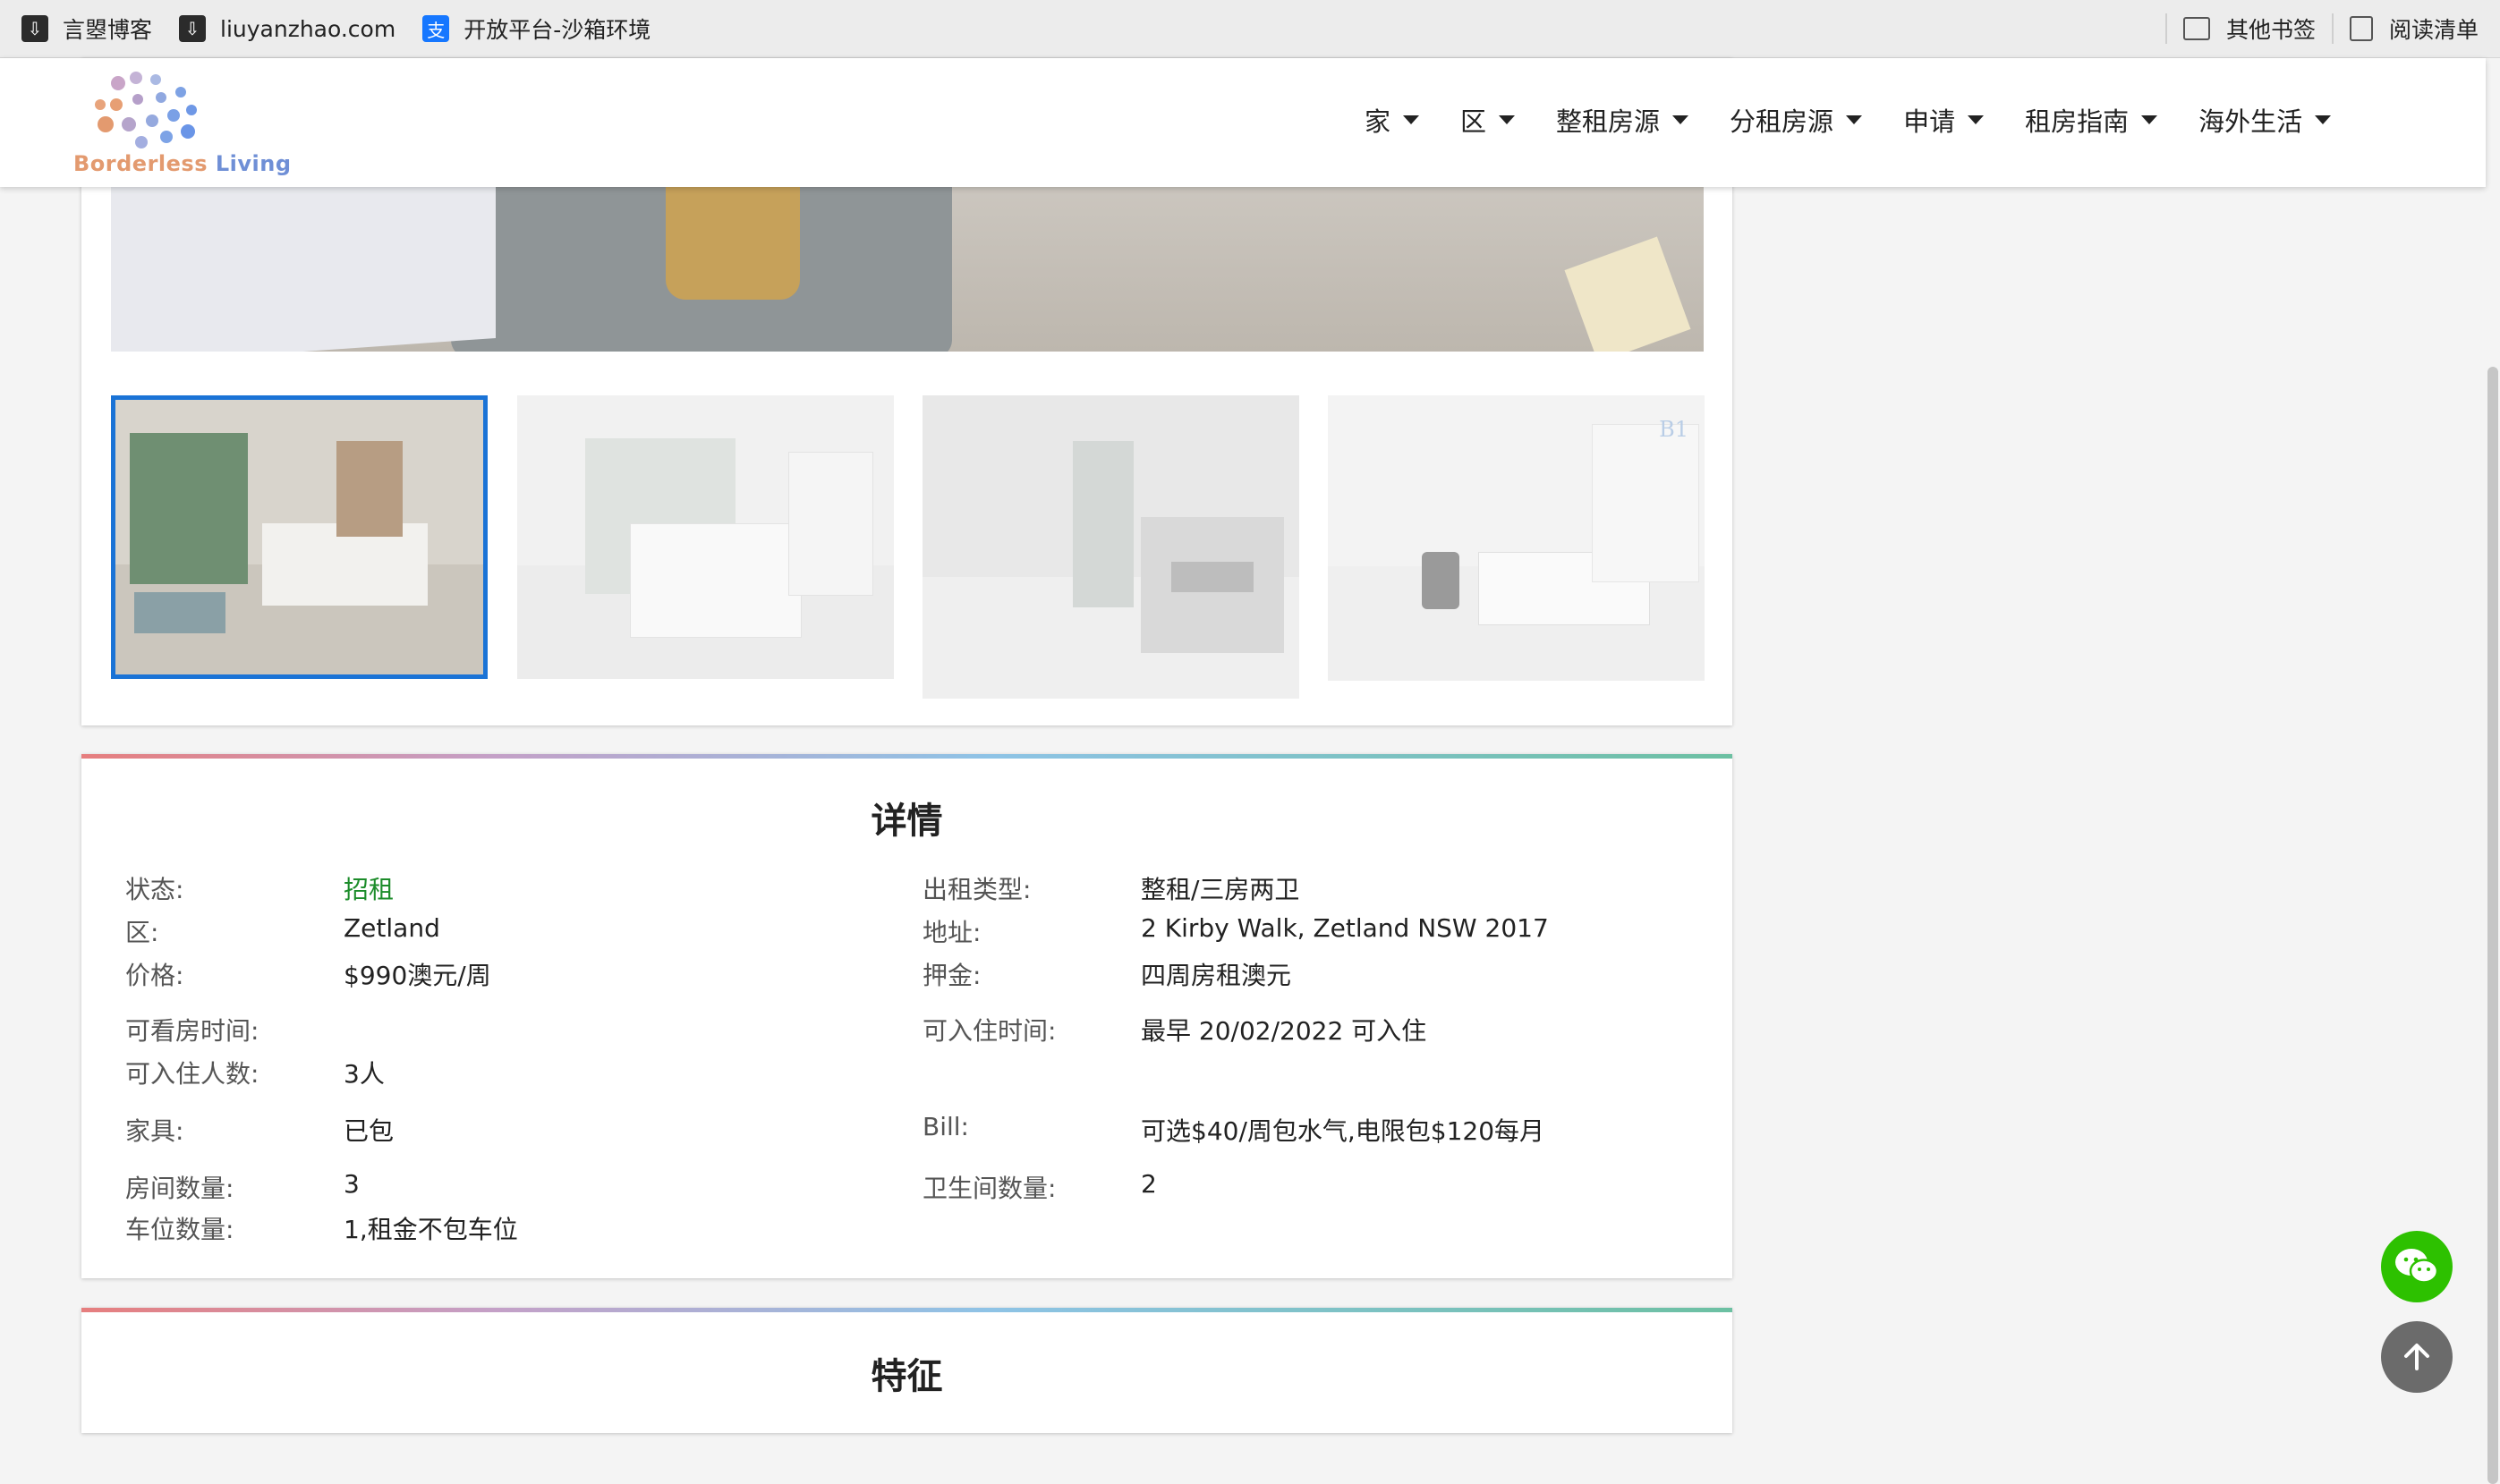 Image resolution: width=2500 pixels, height=1484 pixels. I want to click on detail-label: 押金:, so click(952, 975).